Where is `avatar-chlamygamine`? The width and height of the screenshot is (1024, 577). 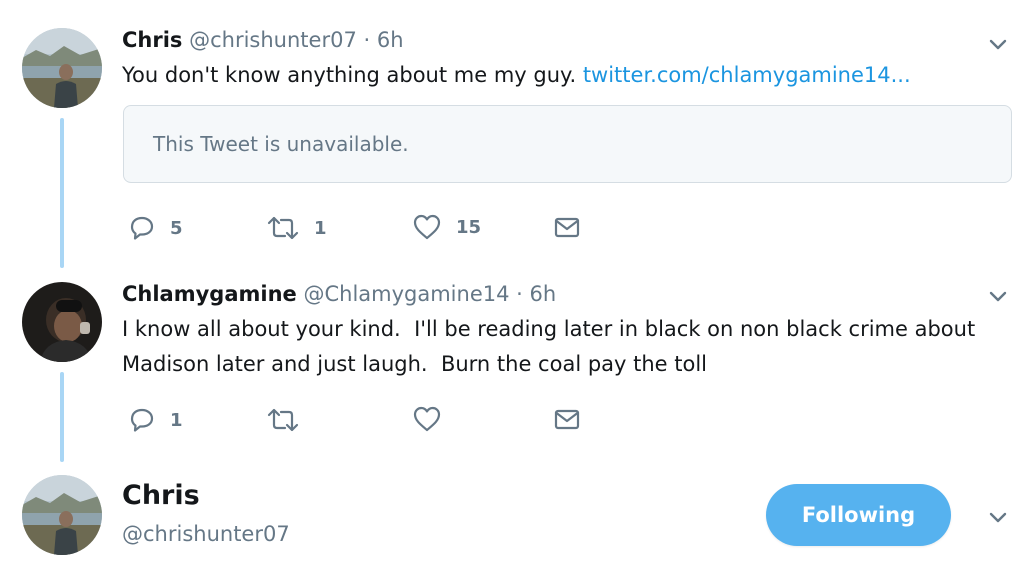
avatar-chlamygamine is located at coordinates (62, 322).